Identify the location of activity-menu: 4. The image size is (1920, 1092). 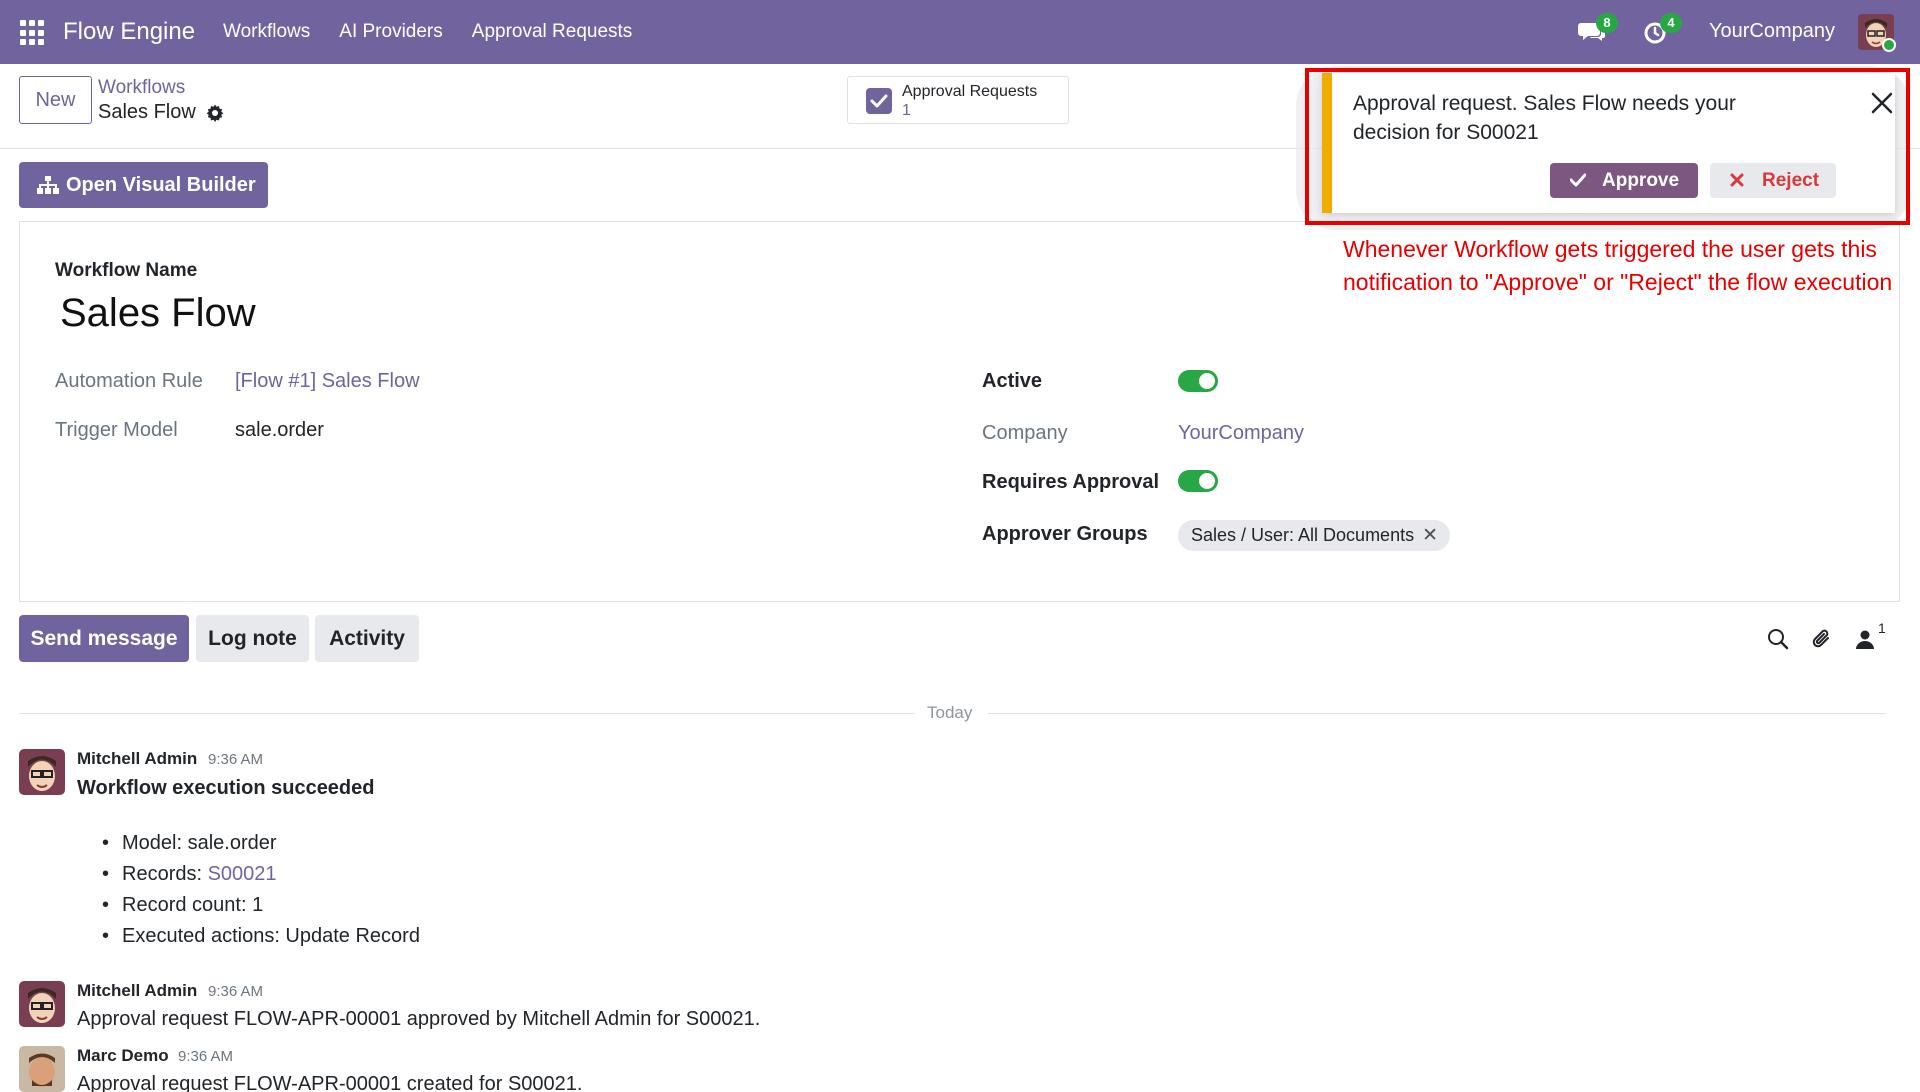
(1662, 29).